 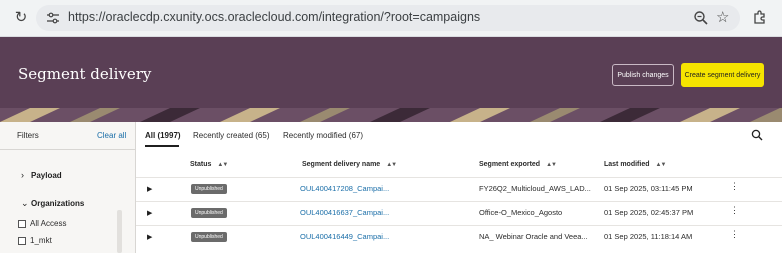 What do you see at coordinates (635, 164) in the screenshot?
I see `column-header-last-modified: Last modified ▲▼` at bounding box center [635, 164].